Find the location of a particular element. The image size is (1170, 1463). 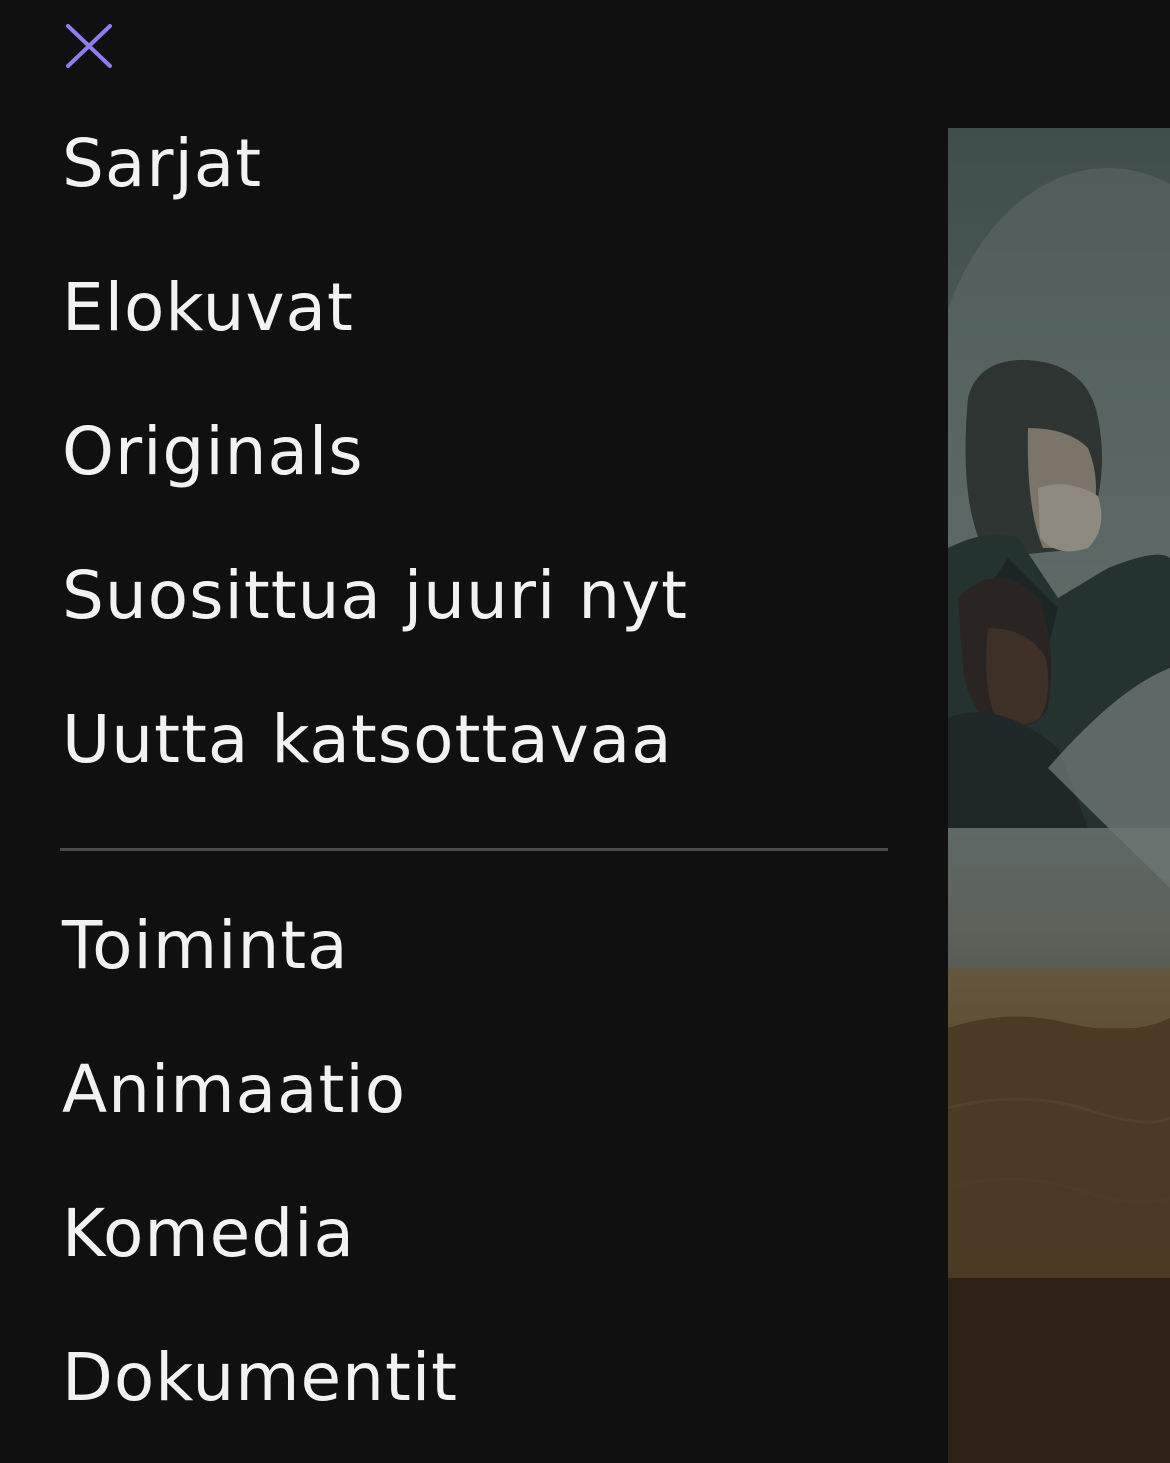

genre-item-komedia: Komedia is located at coordinates (208, 1234).